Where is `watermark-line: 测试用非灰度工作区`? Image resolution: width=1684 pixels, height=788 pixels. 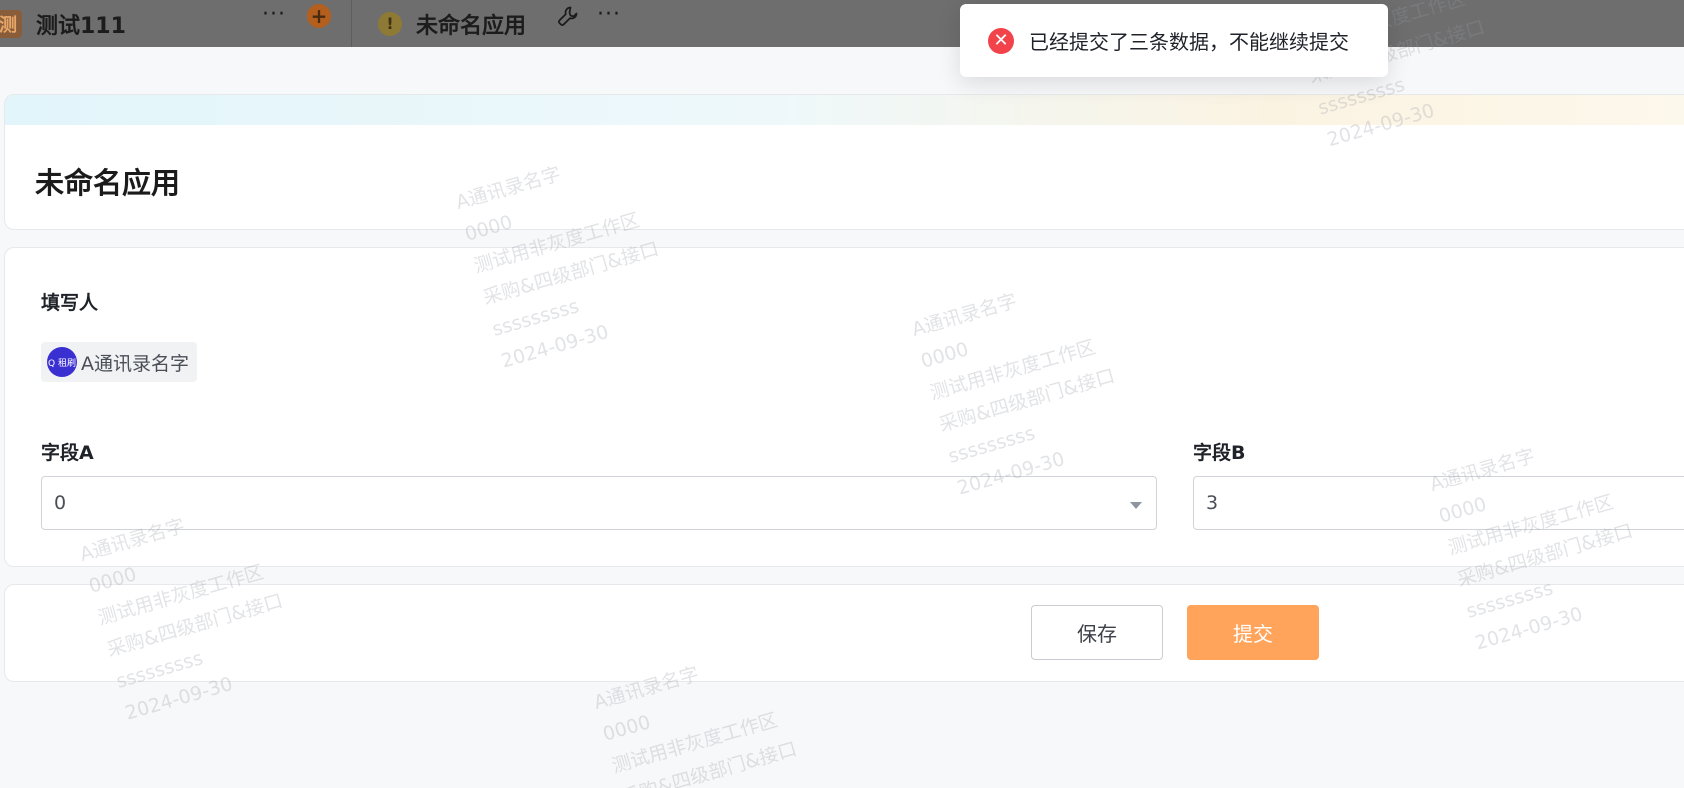
watermark-line: 测试用非灰度工作区 is located at coordinates (695, 743).